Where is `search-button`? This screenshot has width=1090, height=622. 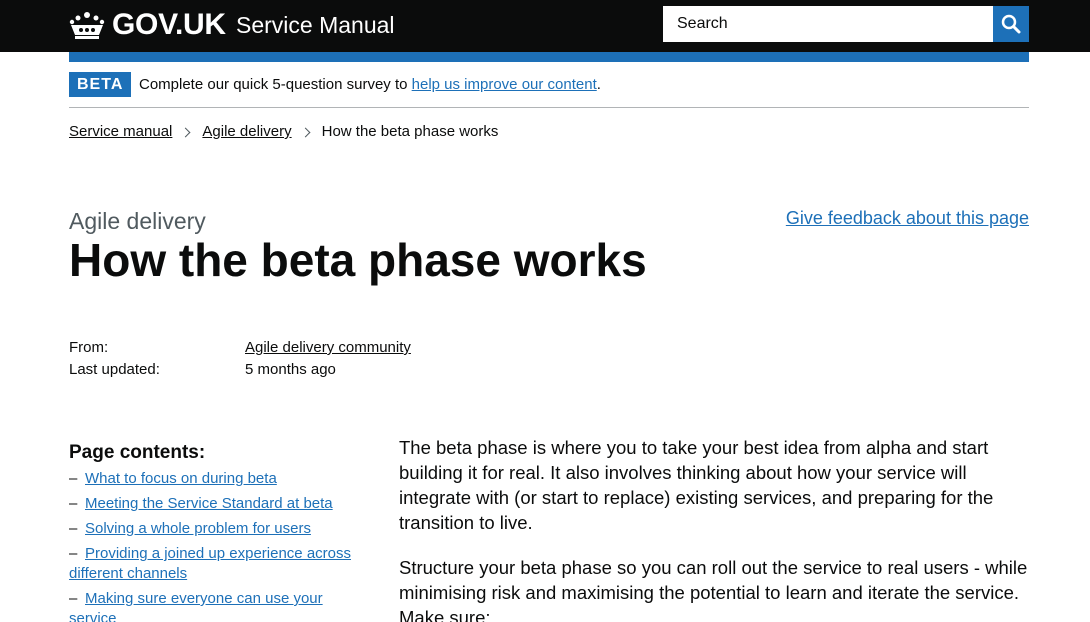 search-button is located at coordinates (1011, 24).